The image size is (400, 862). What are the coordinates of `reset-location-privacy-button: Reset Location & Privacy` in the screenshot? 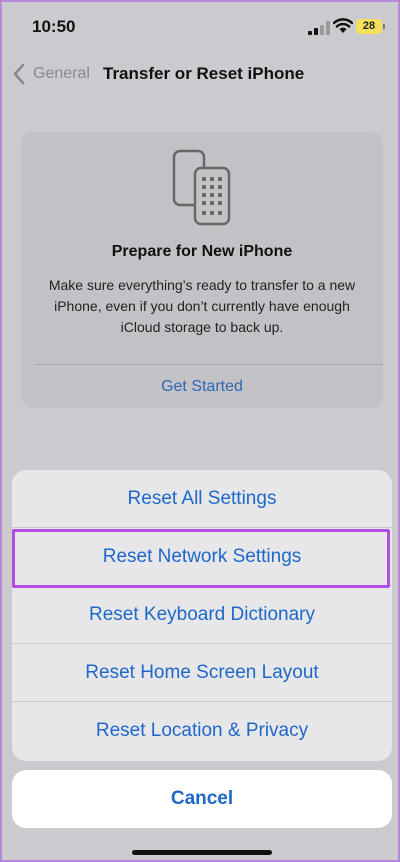 It's located at (202, 731).